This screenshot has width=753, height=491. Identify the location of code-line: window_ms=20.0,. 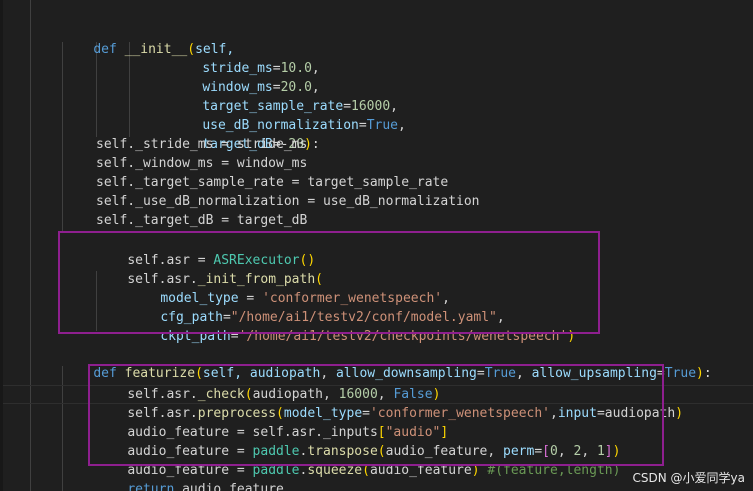
(245, 77).